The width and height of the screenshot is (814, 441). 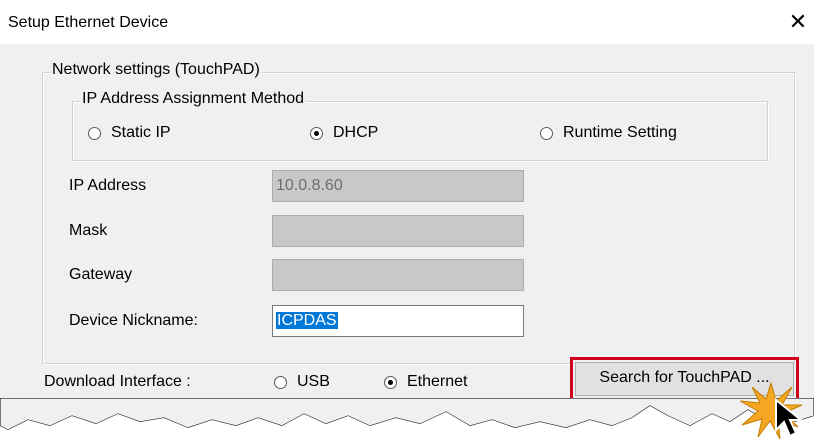 I want to click on radio-dhcp: DHCP, so click(x=344, y=133).